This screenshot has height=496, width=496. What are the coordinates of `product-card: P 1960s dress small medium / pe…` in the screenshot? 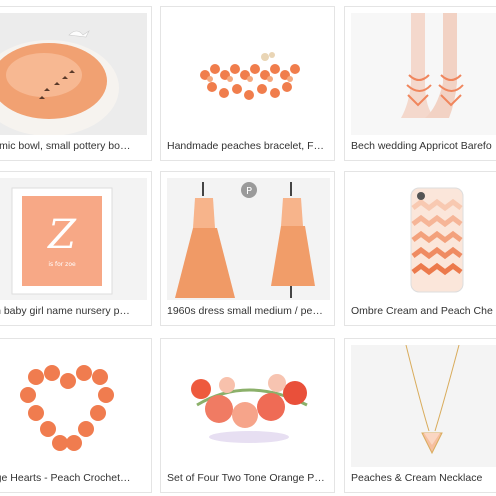 It's located at (247, 248).